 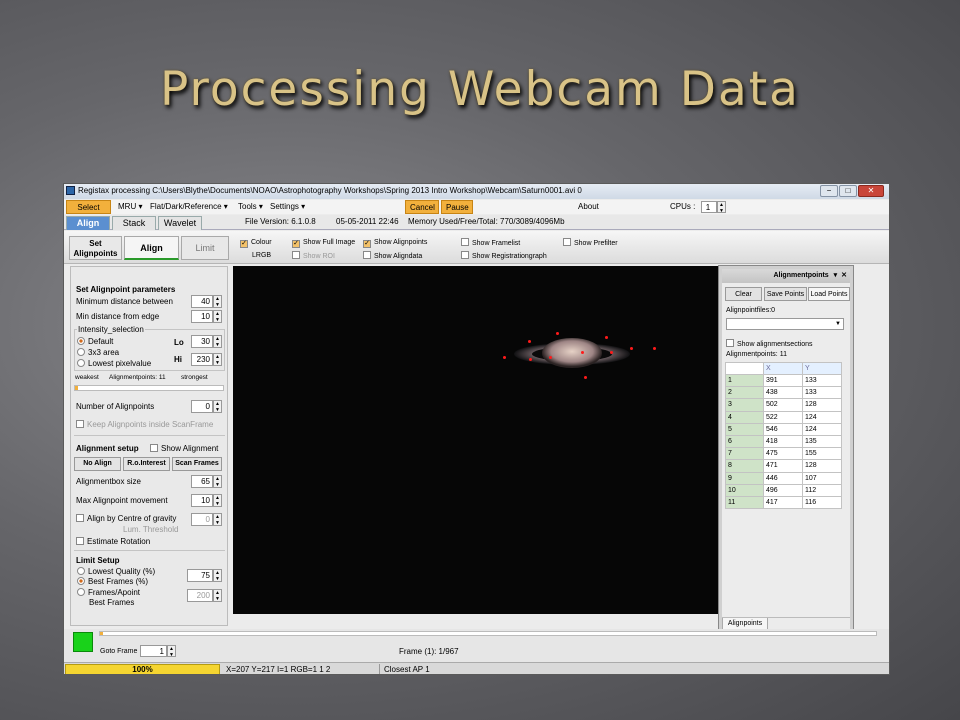 What do you see at coordinates (217, 595) in the screenshot?
I see `best-frames-stepper: ▲ ▼` at bounding box center [217, 595].